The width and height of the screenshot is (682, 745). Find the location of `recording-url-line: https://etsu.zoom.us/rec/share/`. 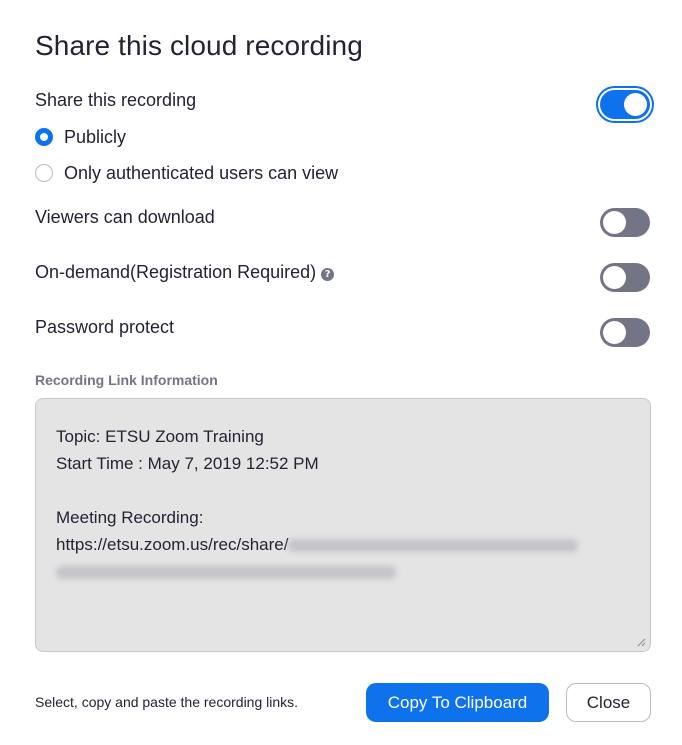

recording-url-line: https://etsu.zoom.us/rec/share/ is located at coordinates (343, 544).